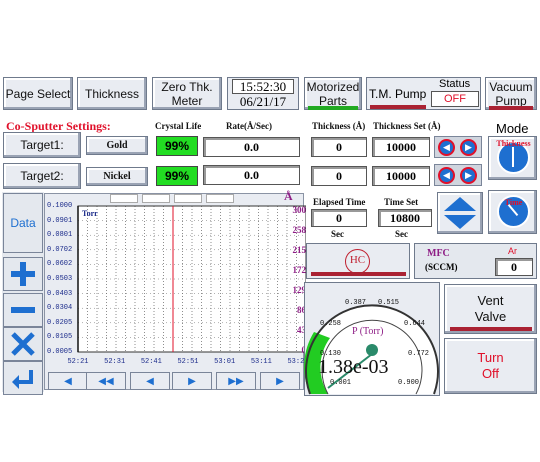 This screenshot has height=462, width=540. I want to click on target2-thickness-set-input: 10000, so click(401, 176).